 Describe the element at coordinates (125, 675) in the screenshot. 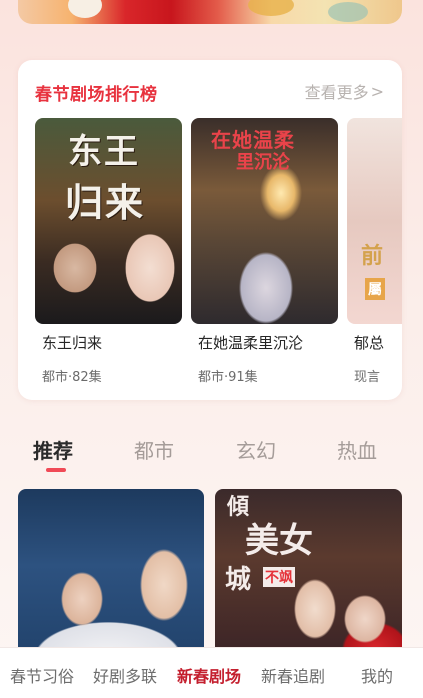

I see `nav-item-good-dramas: 好剧多联` at that location.